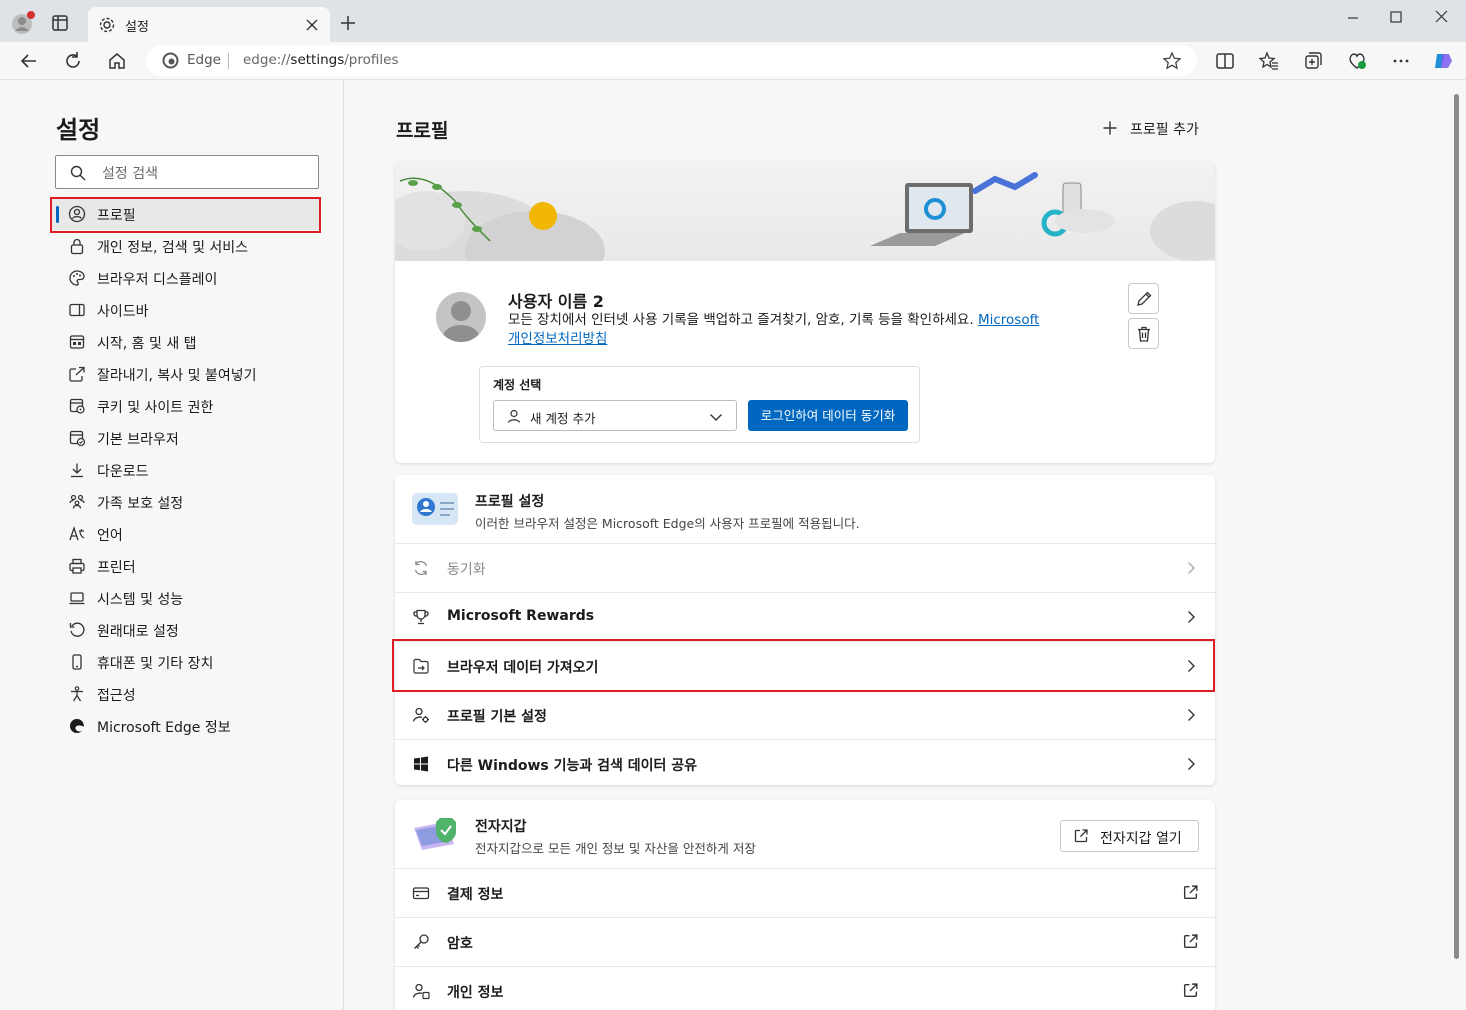 Image resolution: width=1466 pixels, height=1010 pixels. I want to click on sidebar-item-share-copy-paste: 잘라내기, 복사 및 붙여넣기, so click(186, 374).